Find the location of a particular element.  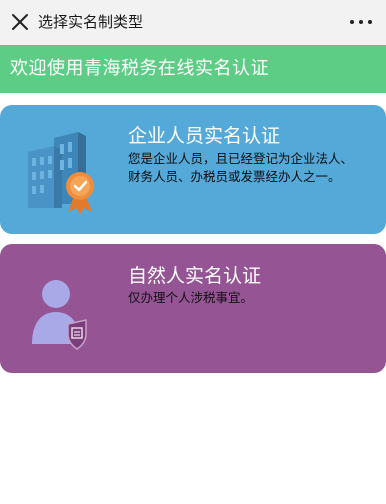

building-badge-icon is located at coordinates (61, 173).